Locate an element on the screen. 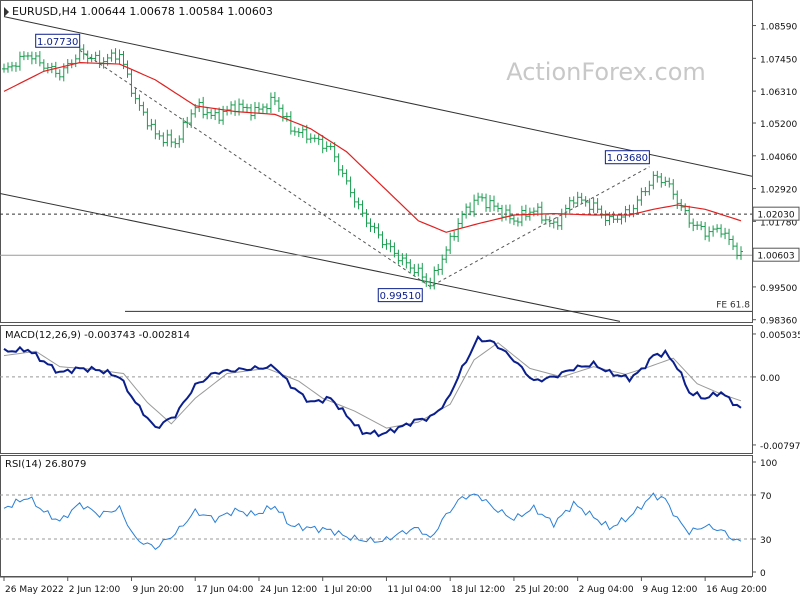 This screenshot has width=800, height=604. price-tick-label: 0.98360 is located at coordinates (778, 322).